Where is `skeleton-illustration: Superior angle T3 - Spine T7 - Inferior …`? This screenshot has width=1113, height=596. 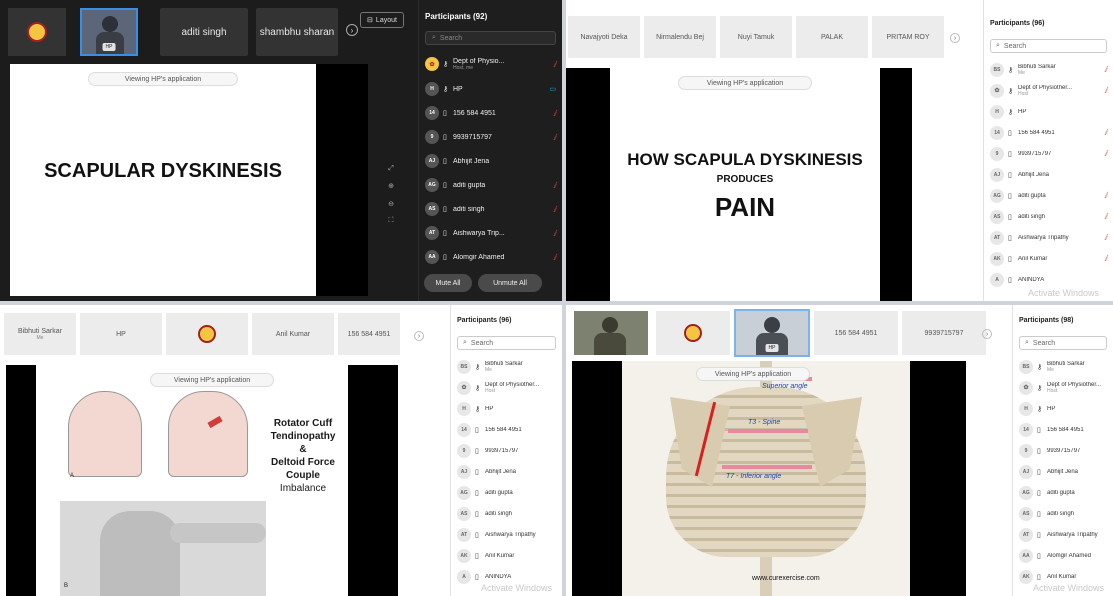
skeleton-illustration: Superior angle T3 - Spine T7 - Inferior … is located at coordinates (766, 478).